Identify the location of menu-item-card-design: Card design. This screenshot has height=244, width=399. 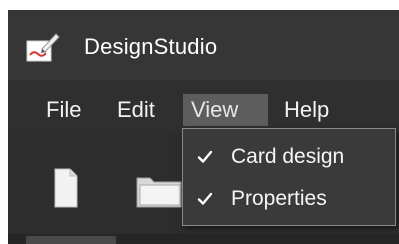
(289, 157).